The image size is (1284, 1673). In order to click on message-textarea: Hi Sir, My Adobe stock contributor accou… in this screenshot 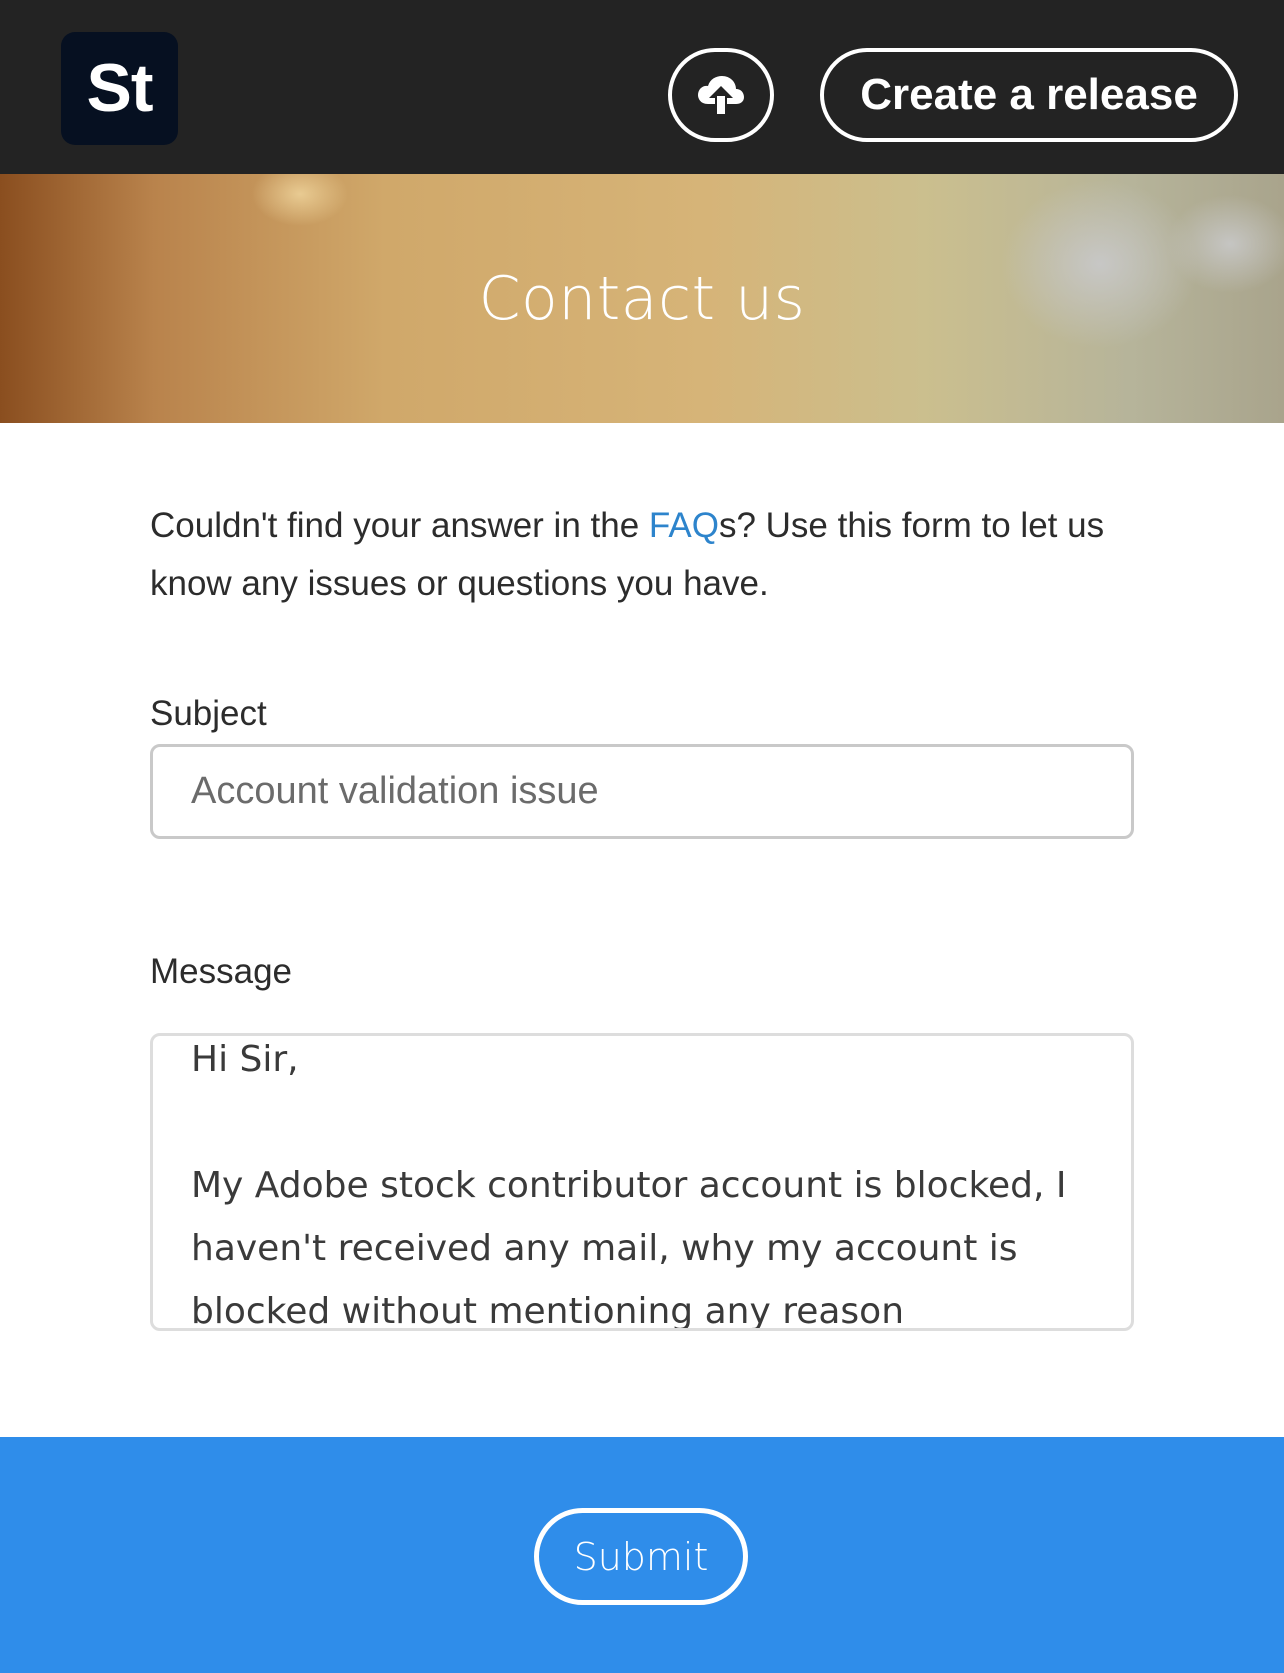, I will do `click(642, 1182)`.